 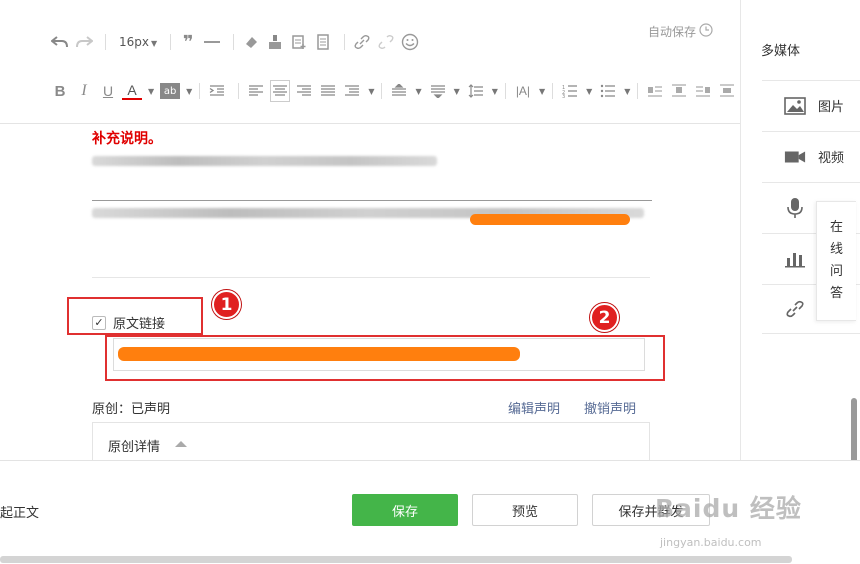 I want to click on line-indent-icon, so click(x=352, y=91).